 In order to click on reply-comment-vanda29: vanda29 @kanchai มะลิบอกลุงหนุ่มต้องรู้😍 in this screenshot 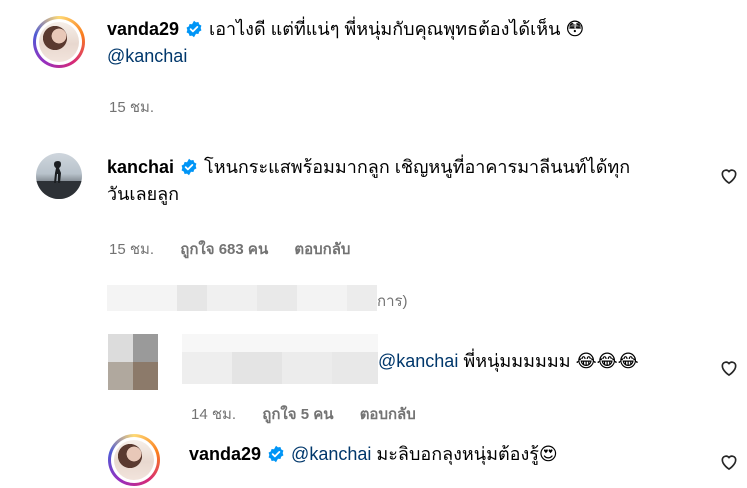, I will do `click(439, 454)`.